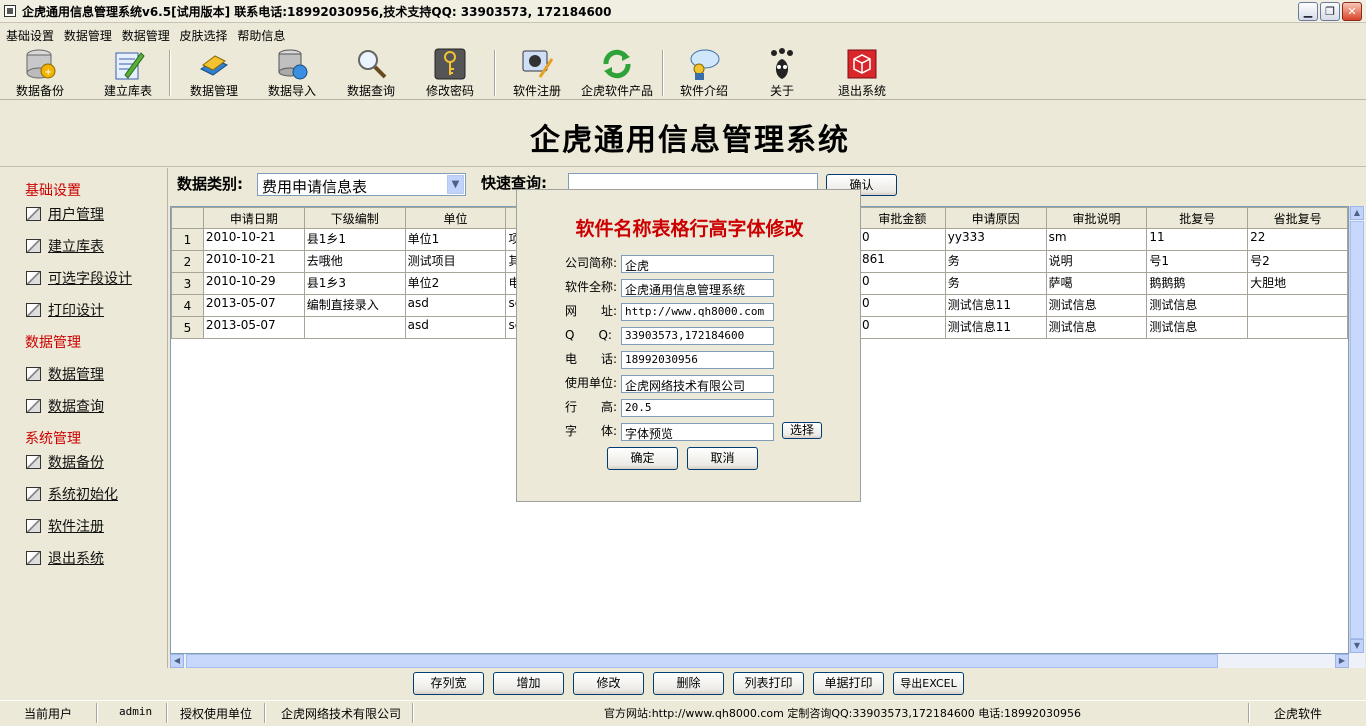  I want to click on sidebar-item-system-init: 系统初始化, so click(72, 494).